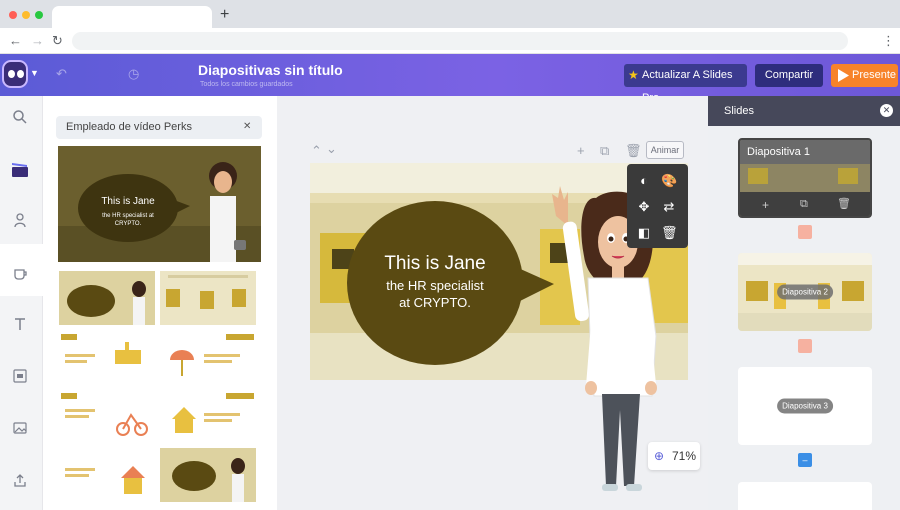  I want to click on character-icon, so click(20, 221).